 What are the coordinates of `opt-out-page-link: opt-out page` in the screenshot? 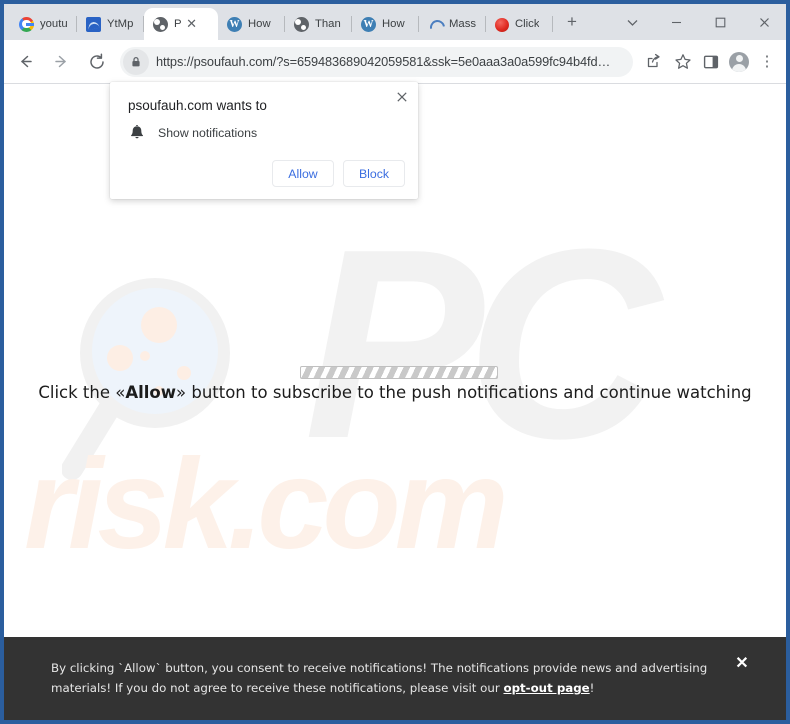 It's located at (546, 688).